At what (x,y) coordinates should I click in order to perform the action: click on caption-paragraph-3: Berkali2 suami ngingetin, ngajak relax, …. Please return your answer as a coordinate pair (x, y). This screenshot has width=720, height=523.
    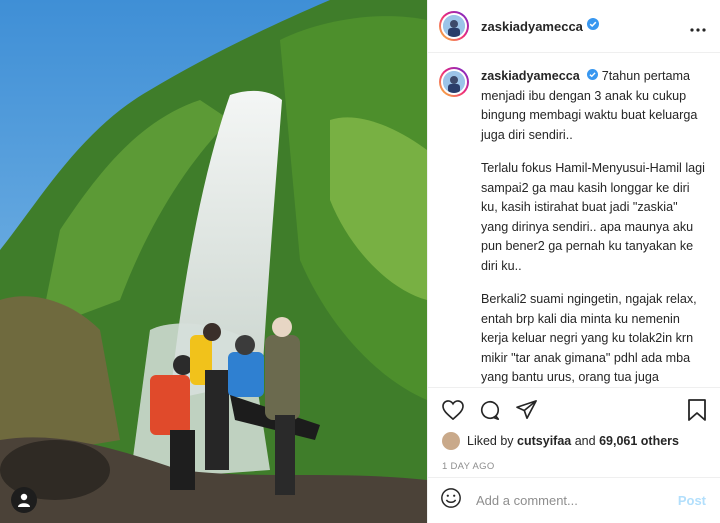
    Looking at the image, I should click on (589, 338).